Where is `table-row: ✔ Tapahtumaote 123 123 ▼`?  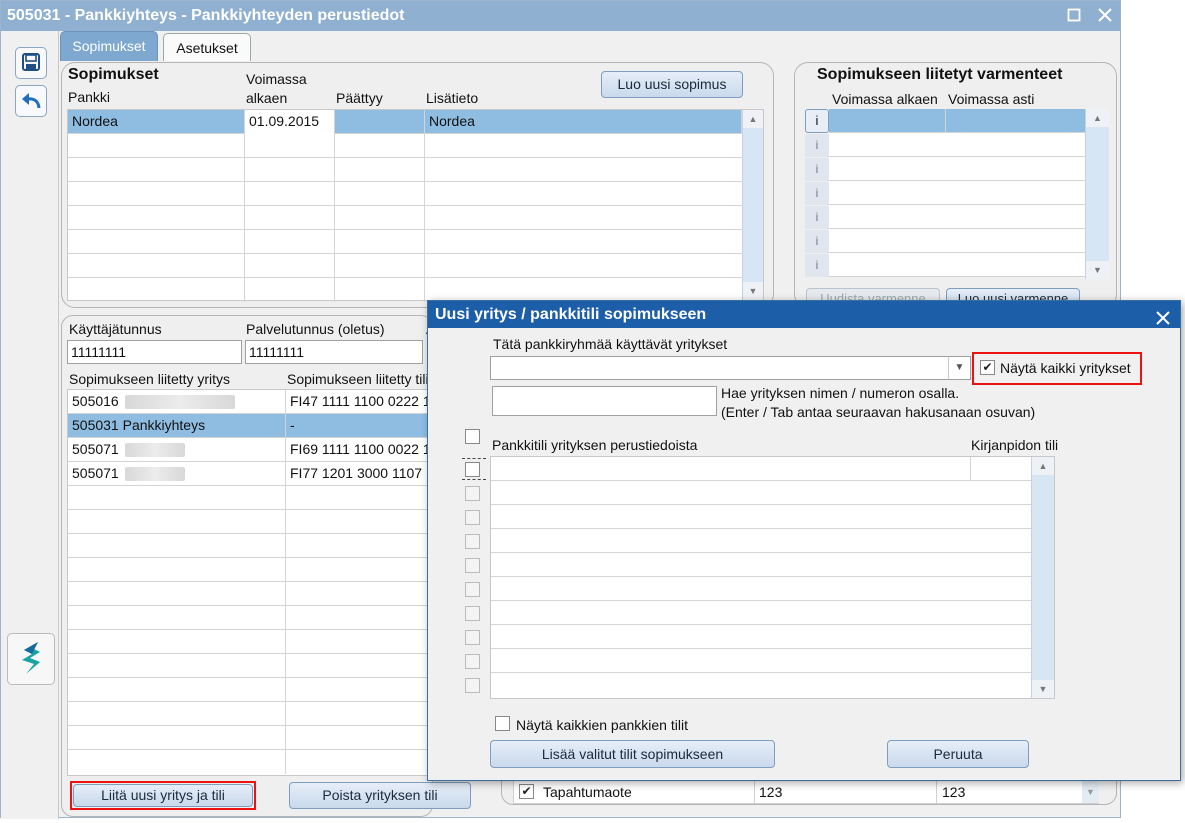 table-row: ✔ Tapahtumaote 123 123 ▼ is located at coordinates (806, 792).